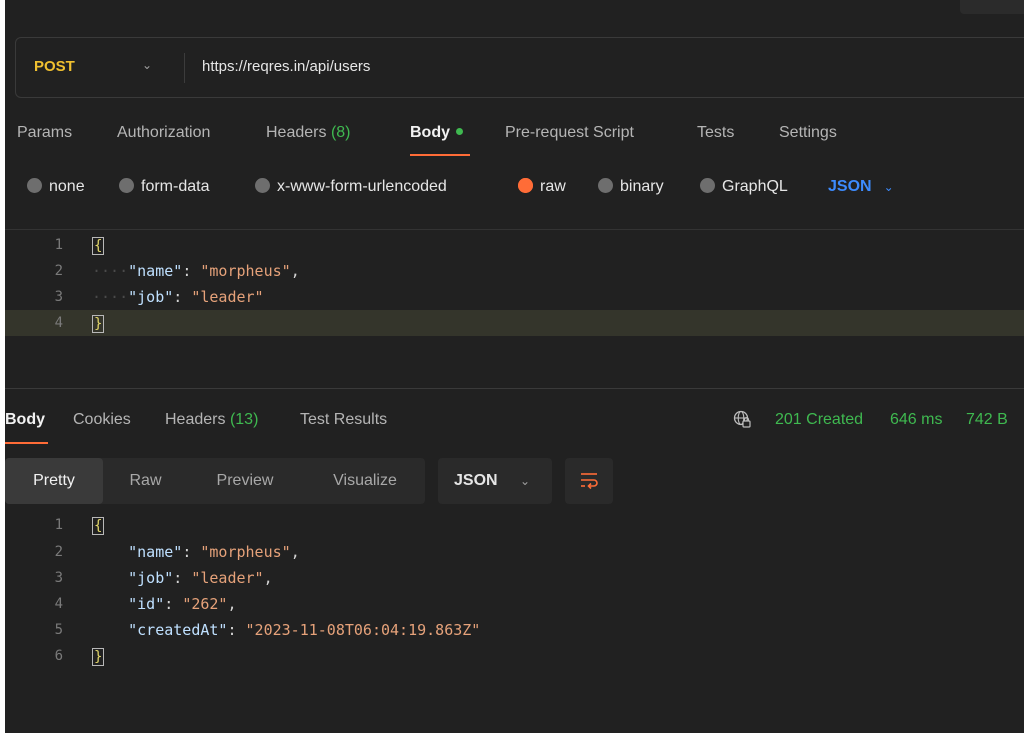 The width and height of the screenshot is (1024, 733). What do you see at coordinates (286, 66) in the screenshot?
I see `url-input: https://reqres.in/api/users` at bounding box center [286, 66].